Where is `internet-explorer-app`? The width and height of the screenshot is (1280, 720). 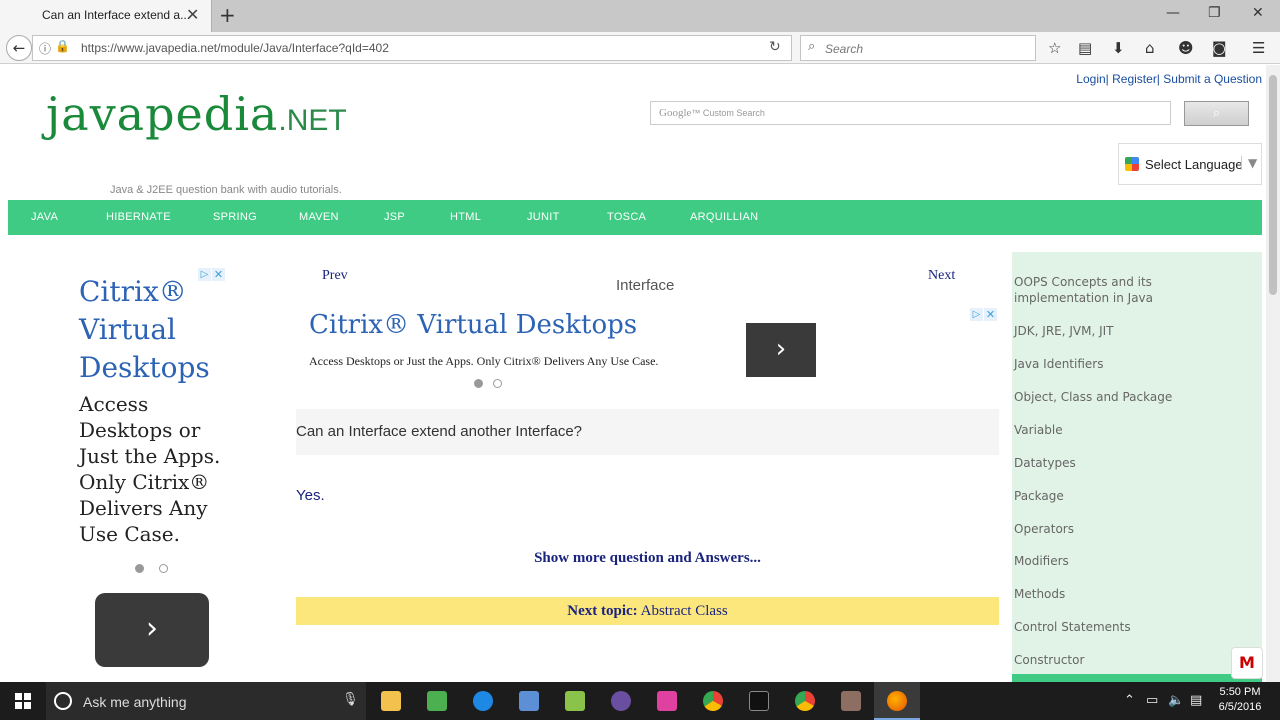
internet-explorer-app is located at coordinates (483, 701).